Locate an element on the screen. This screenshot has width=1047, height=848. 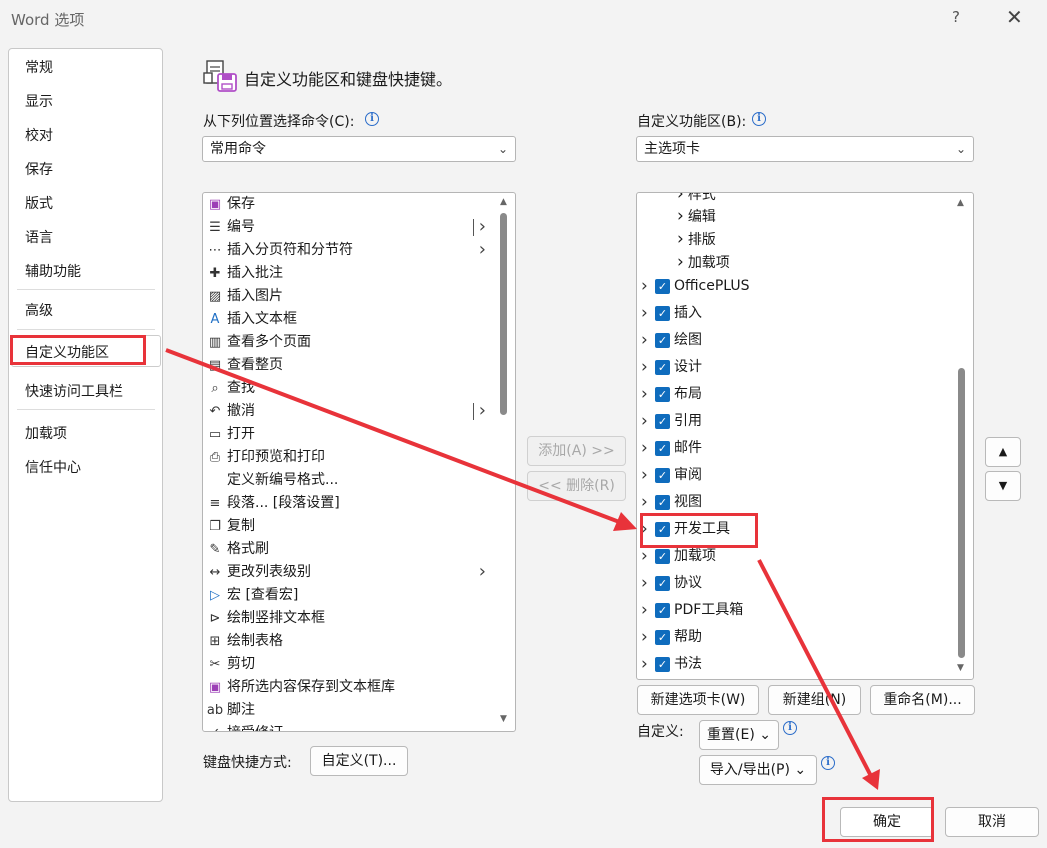
ribbon-tab-item: › ✓ 帮助 is located at coordinates (794, 637).